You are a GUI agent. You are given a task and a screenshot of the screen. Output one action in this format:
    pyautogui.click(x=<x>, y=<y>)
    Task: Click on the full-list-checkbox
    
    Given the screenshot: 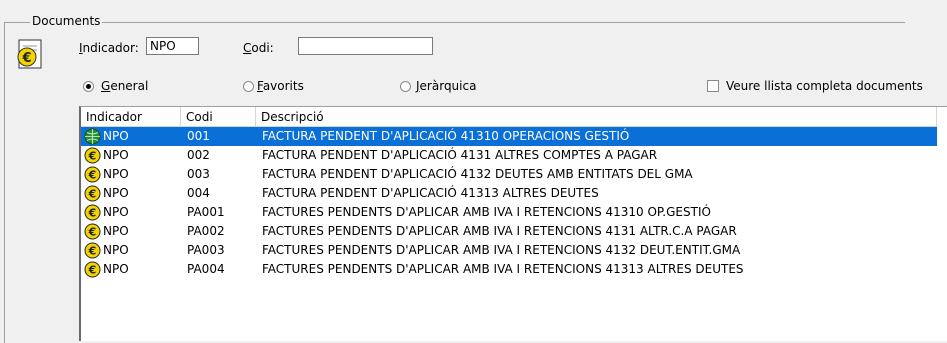 What is the action you would take?
    pyautogui.click(x=713, y=86)
    